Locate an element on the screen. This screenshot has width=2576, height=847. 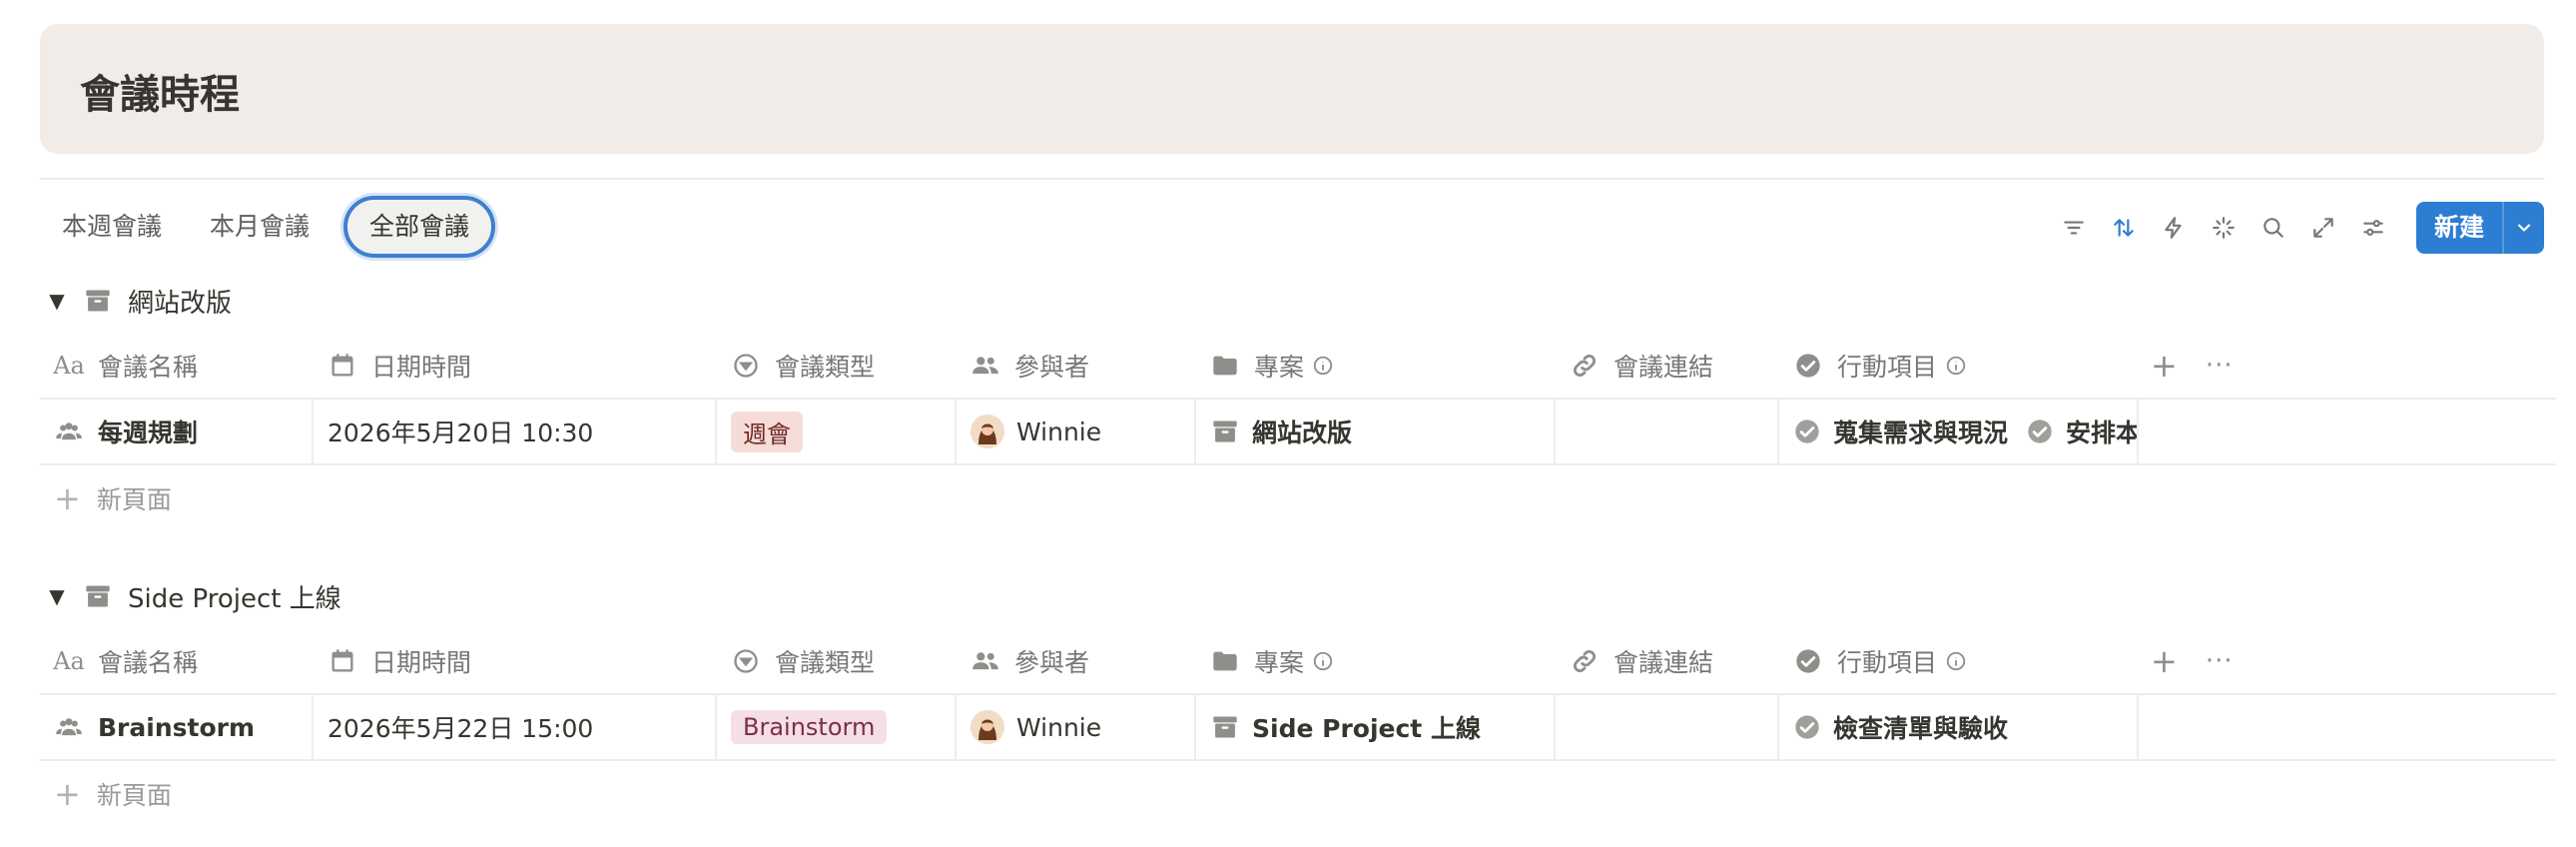
sort-icon is located at coordinates (2124, 228).